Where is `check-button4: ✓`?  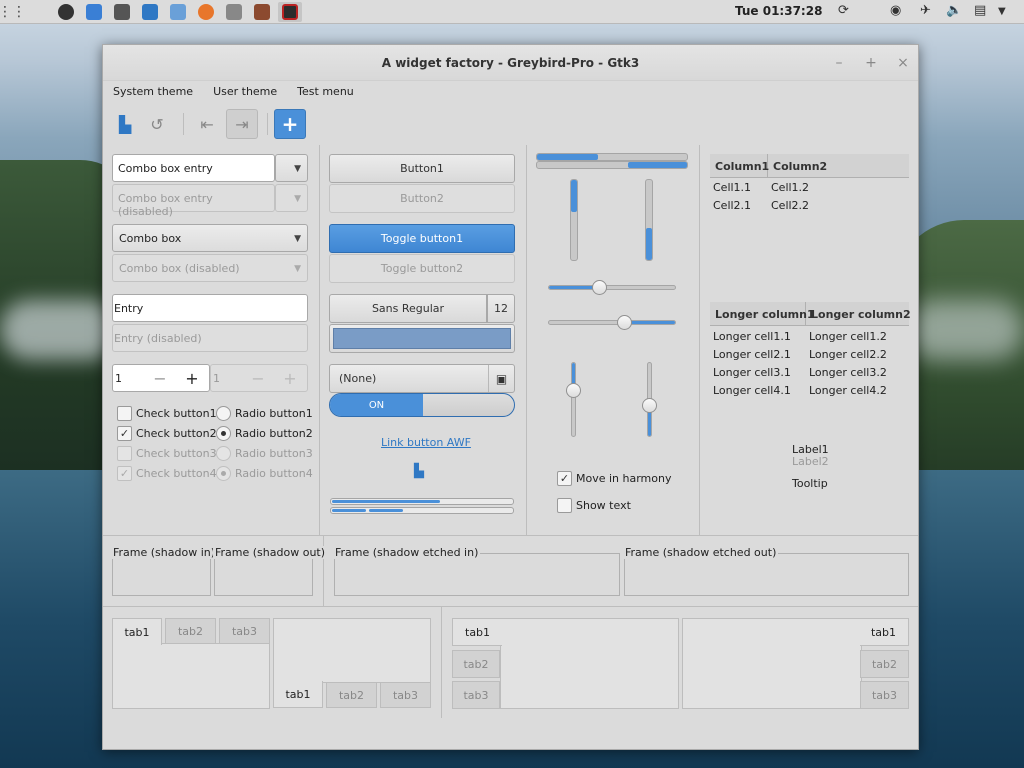
check-button4: ✓ is located at coordinates (124, 473).